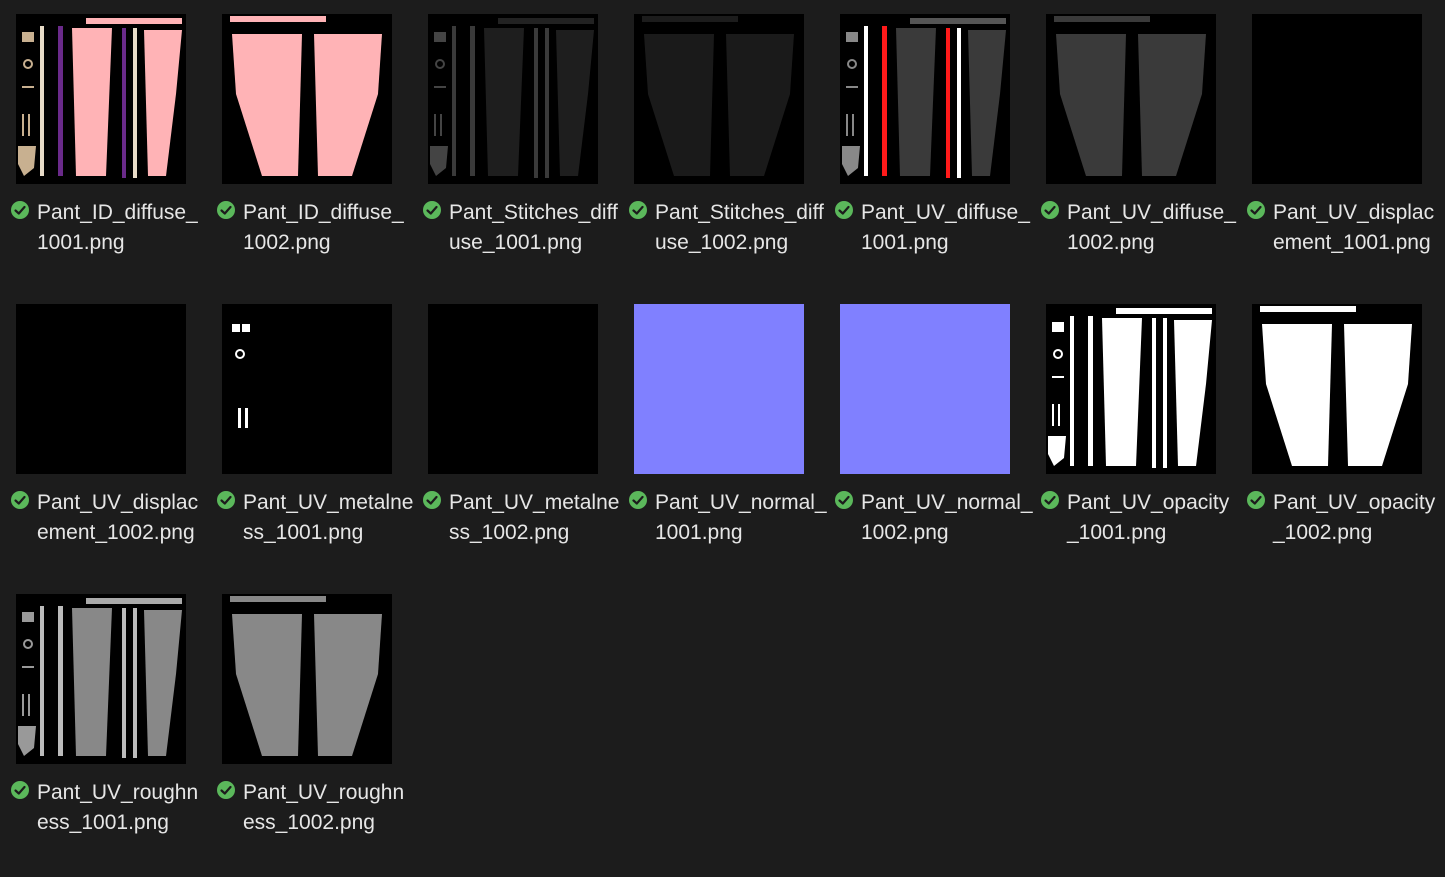  I want to click on file-name: Pant_UV_normal_1002.png, so click(947, 518).